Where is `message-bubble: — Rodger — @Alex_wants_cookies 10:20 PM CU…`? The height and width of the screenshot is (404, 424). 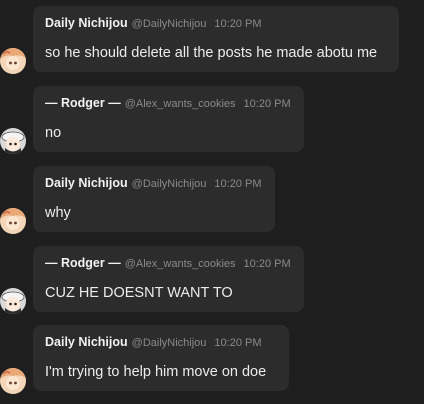 message-bubble: — Rodger — @Alex_wants_cookies 10:20 PM CU… is located at coordinates (168, 279).